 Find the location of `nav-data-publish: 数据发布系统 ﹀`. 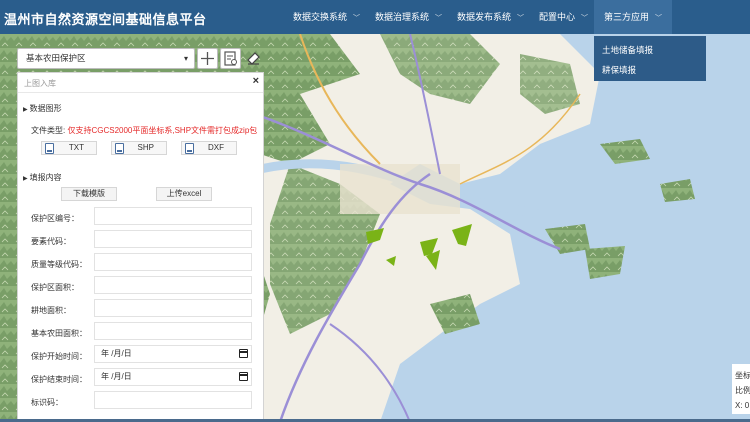

nav-data-publish: 数据发布系统 ﹀ is located at coordinates (490, 17).